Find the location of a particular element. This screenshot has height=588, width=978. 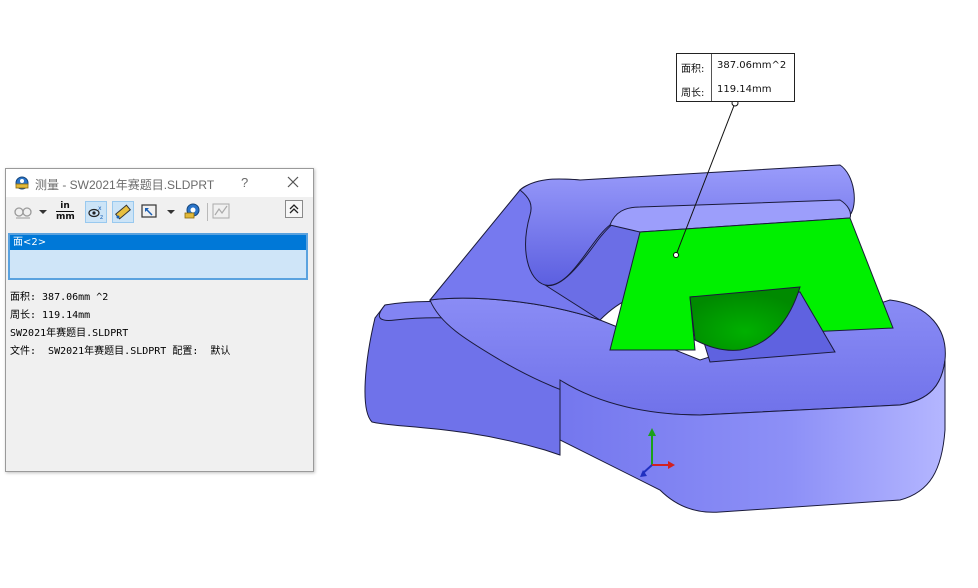

show-xyz-button: x z is located at coordinates (96, 212).